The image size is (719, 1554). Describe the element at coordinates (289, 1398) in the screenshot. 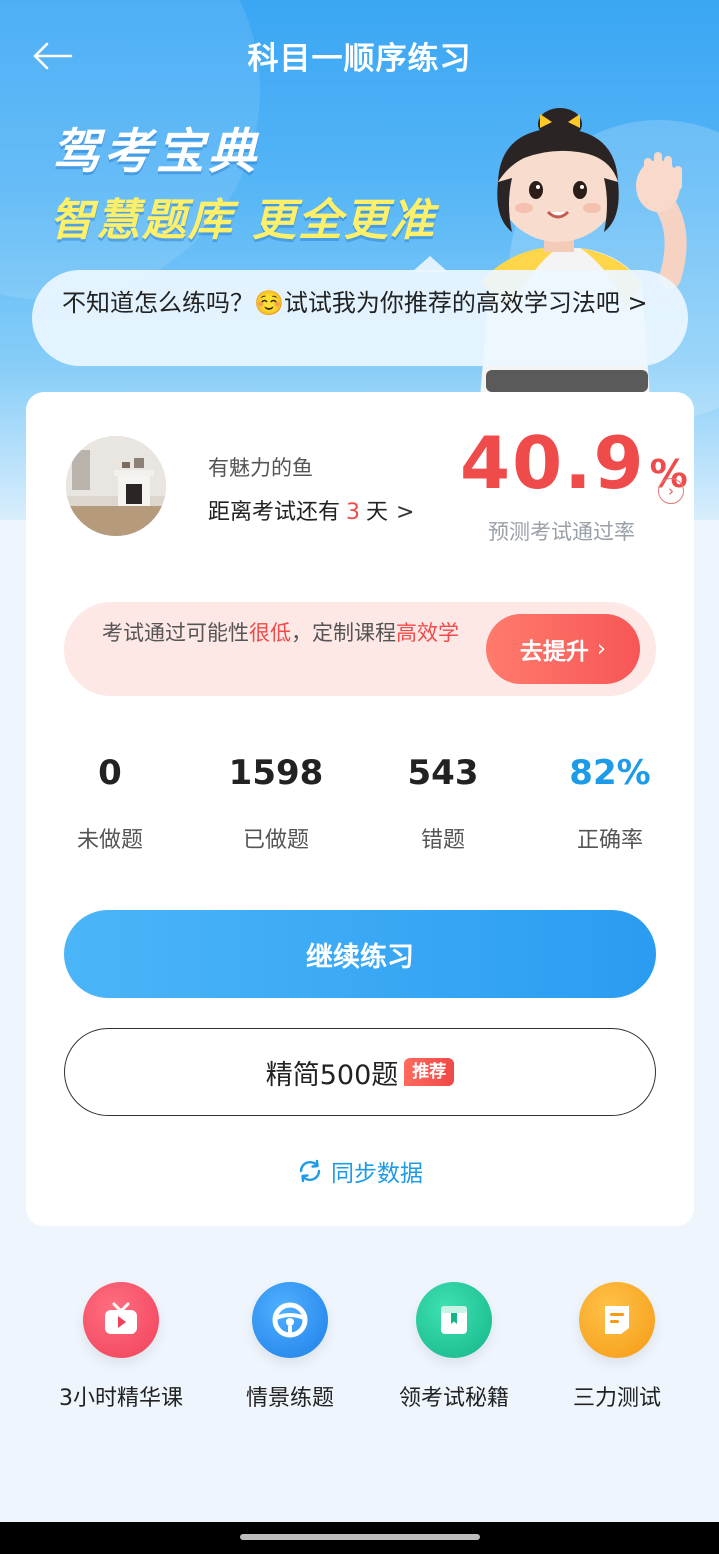

I see `quick-link-label: 情景练题` at that location.